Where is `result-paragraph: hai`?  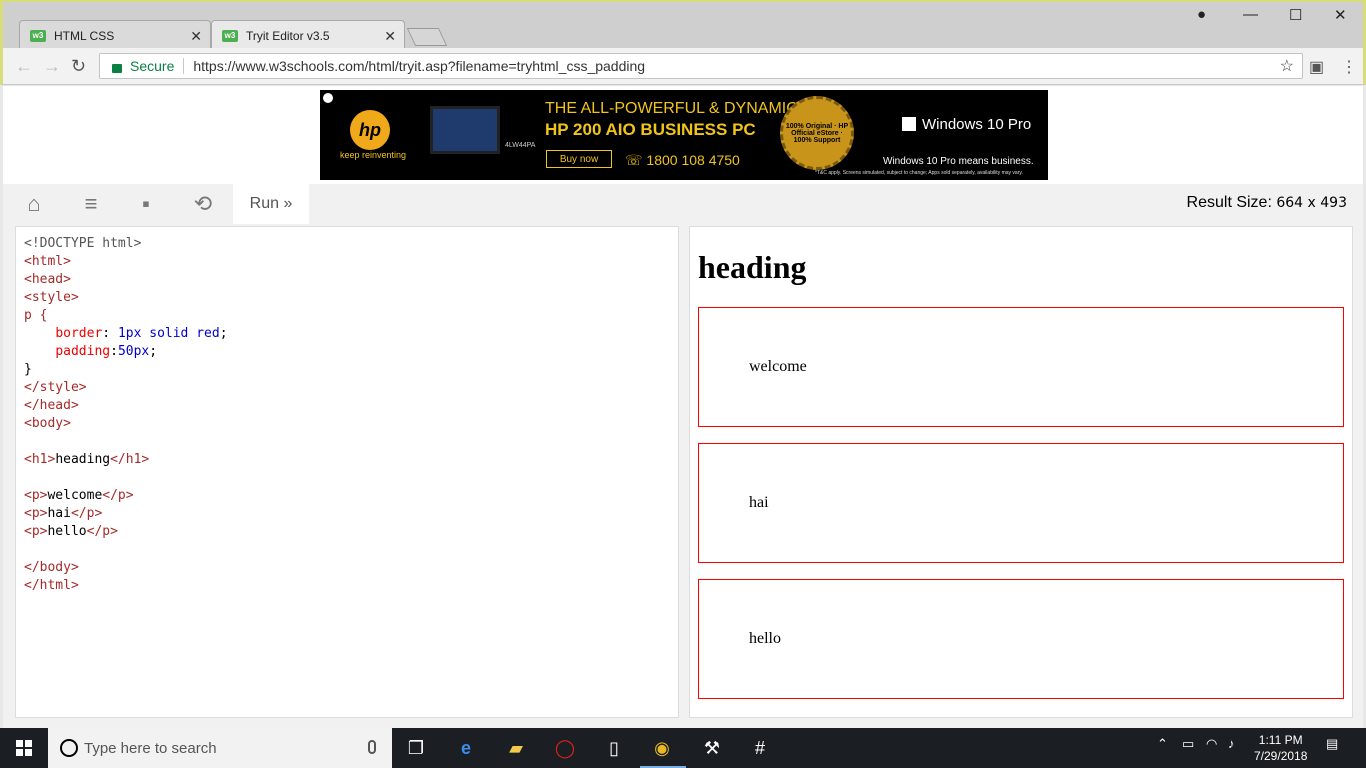
result-paragraph: hai is located at coordinates (1021, 503).